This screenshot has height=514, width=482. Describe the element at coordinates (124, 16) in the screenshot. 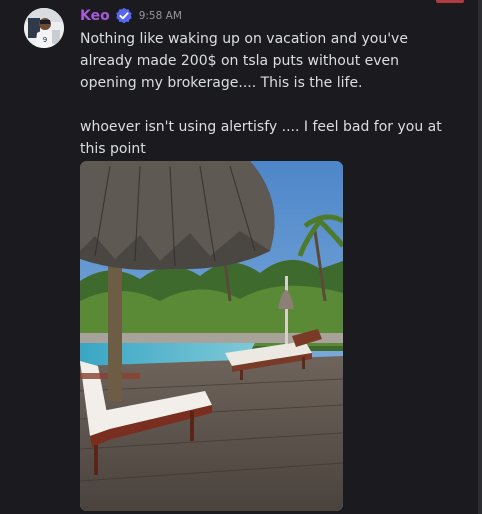

I see `verified-check-icon` at that location.